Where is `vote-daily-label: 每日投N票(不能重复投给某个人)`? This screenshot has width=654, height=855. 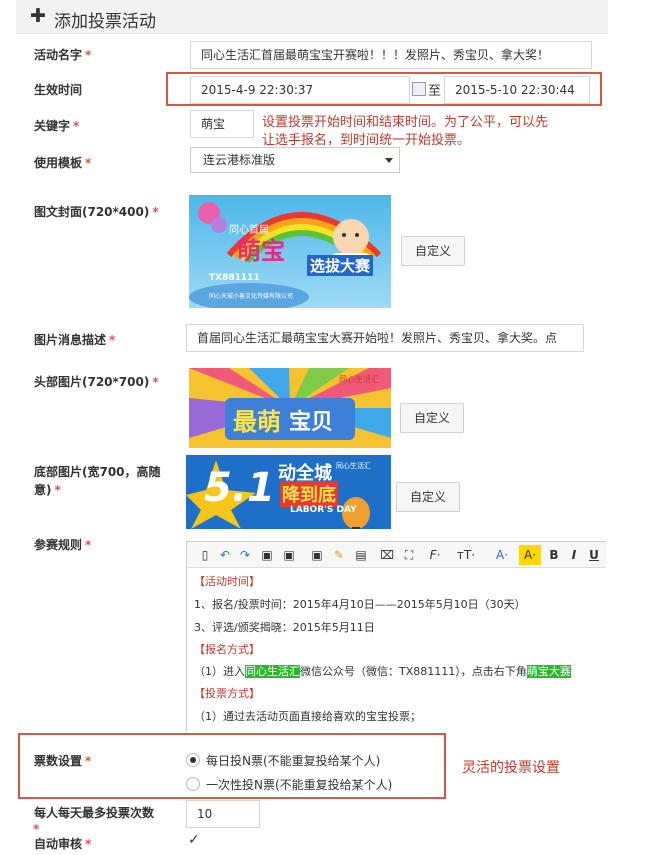
vote-daily-label: 每日投N票(不能重复投给某个人) is located at coordinates (293, 761).